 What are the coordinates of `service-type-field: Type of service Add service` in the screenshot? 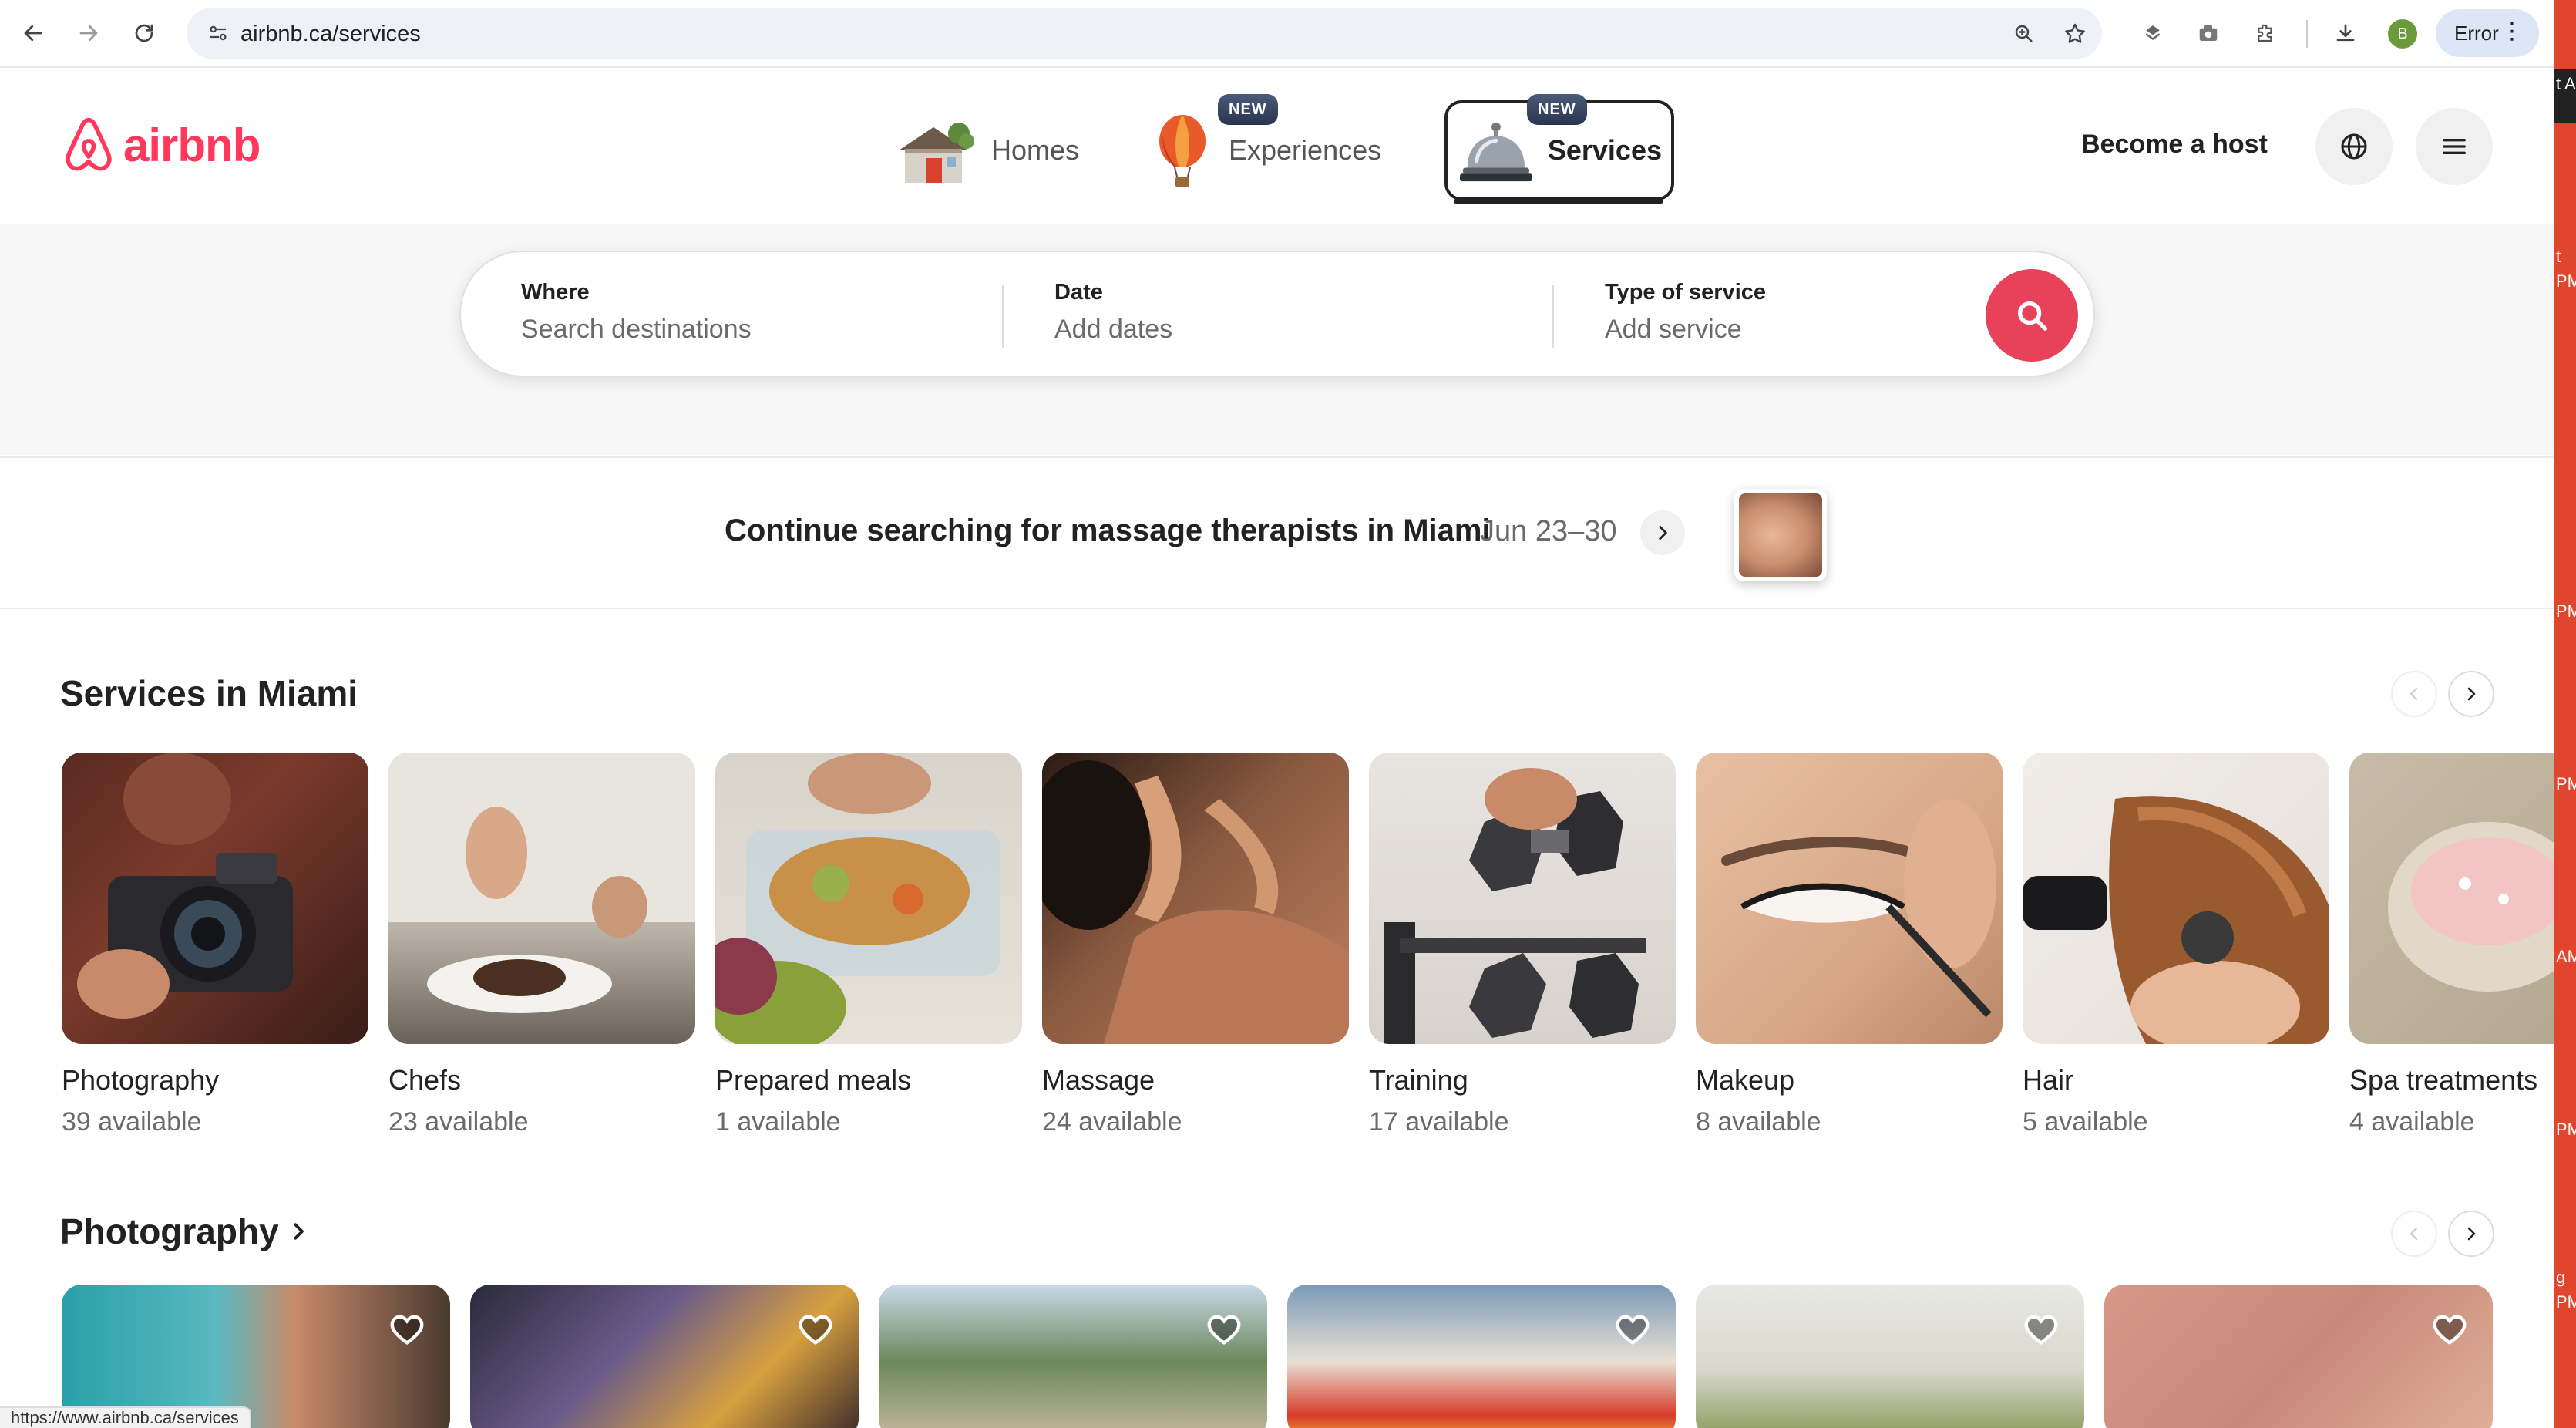 It's located at (1685, 312).